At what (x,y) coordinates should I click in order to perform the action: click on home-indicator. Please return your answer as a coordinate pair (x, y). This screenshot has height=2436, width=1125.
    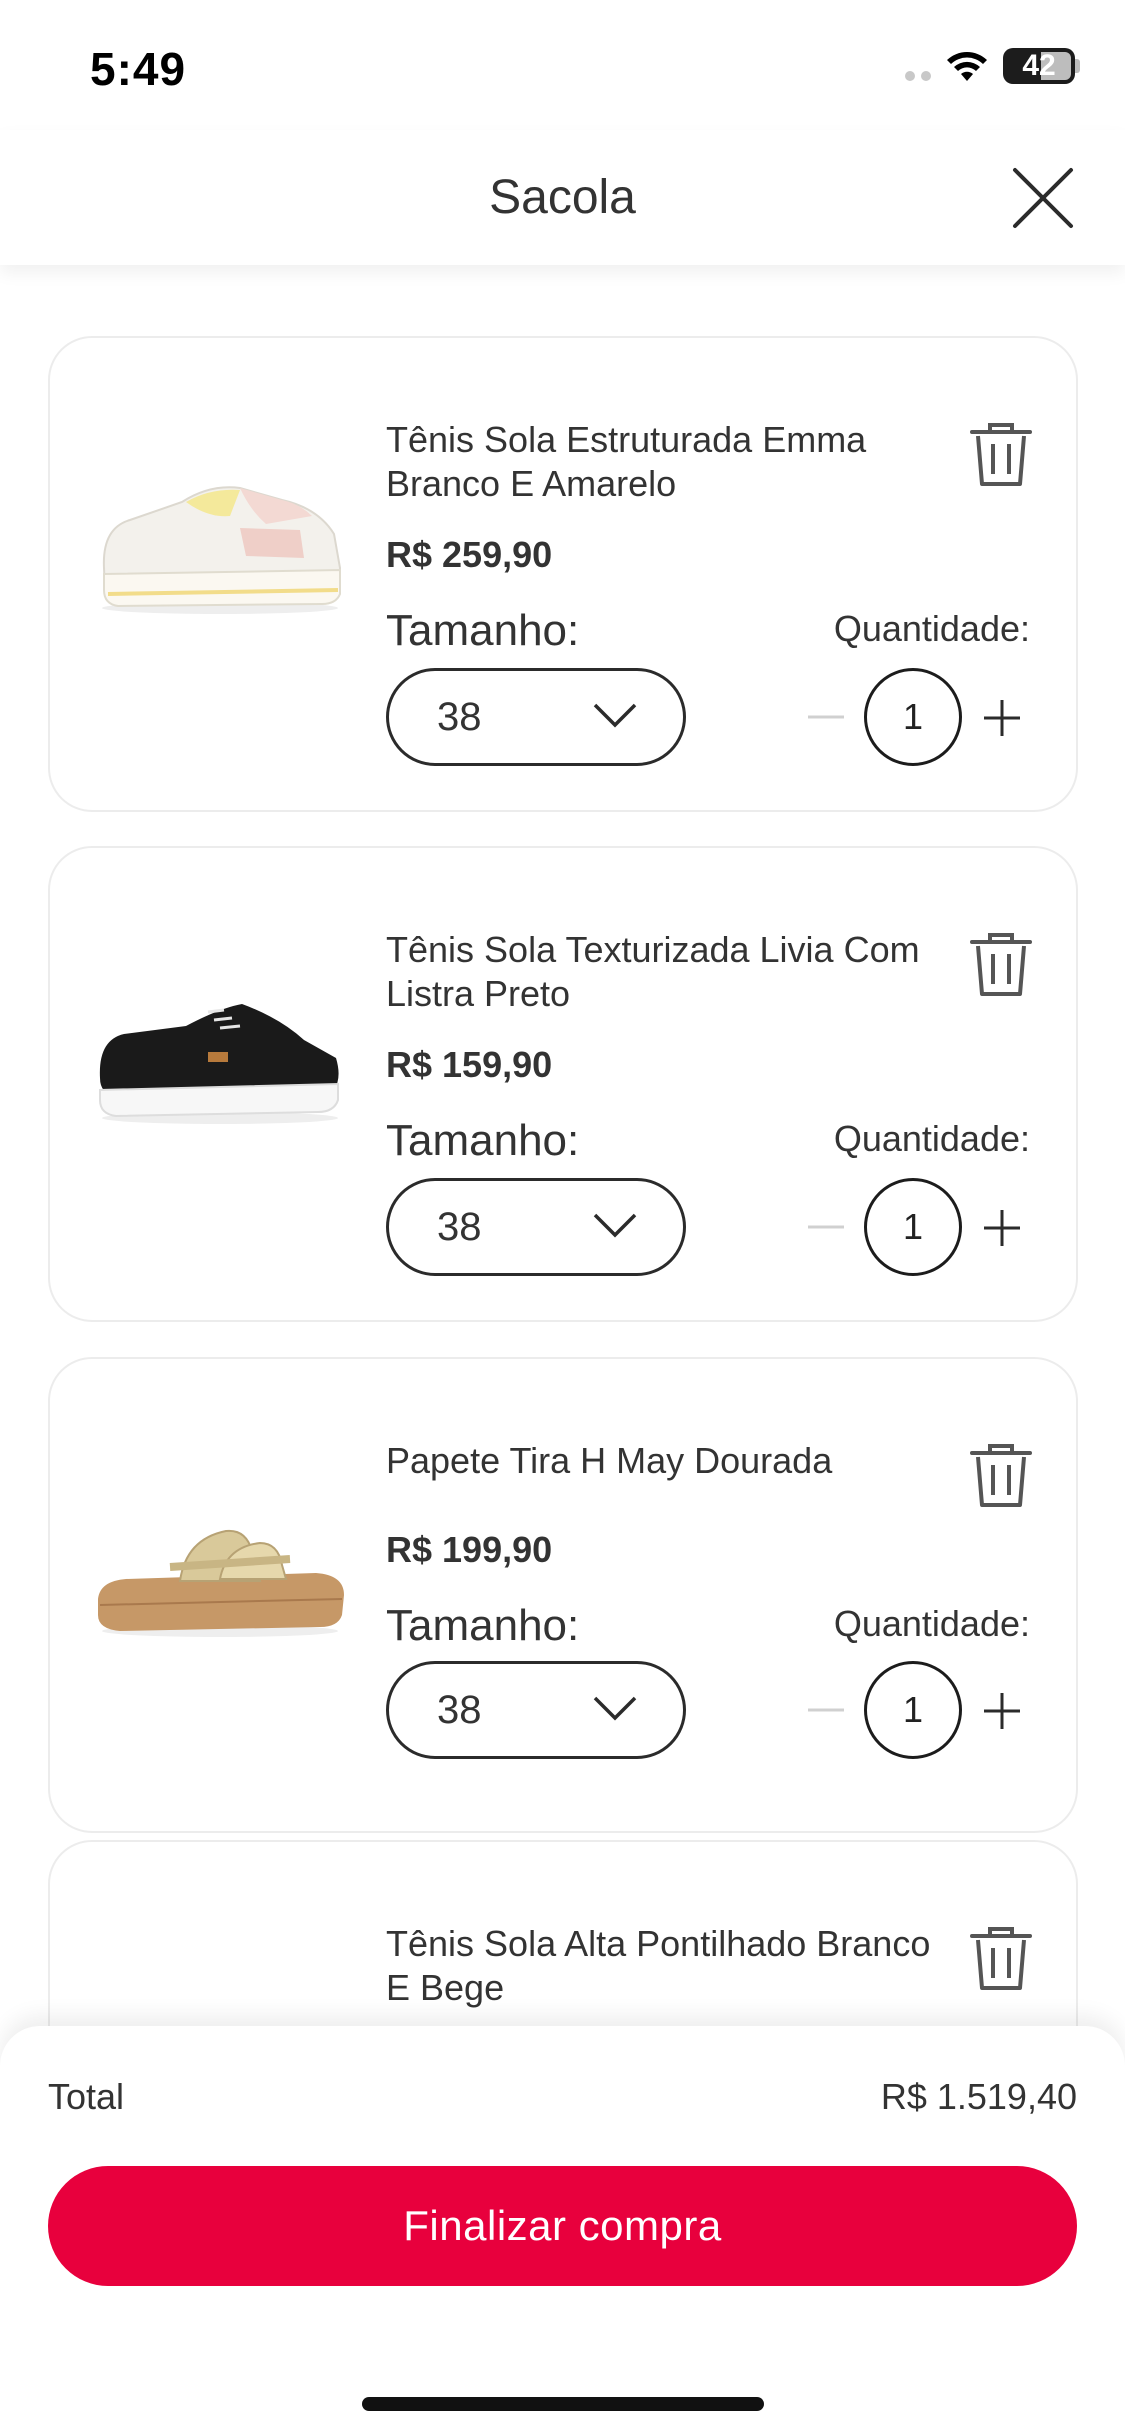
    Looking at the image, I should click on (563, 2404).